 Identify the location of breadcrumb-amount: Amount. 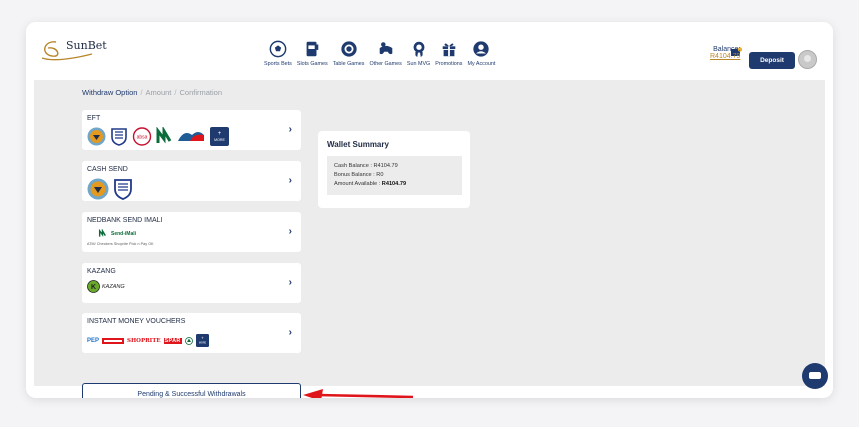
(158, 92).